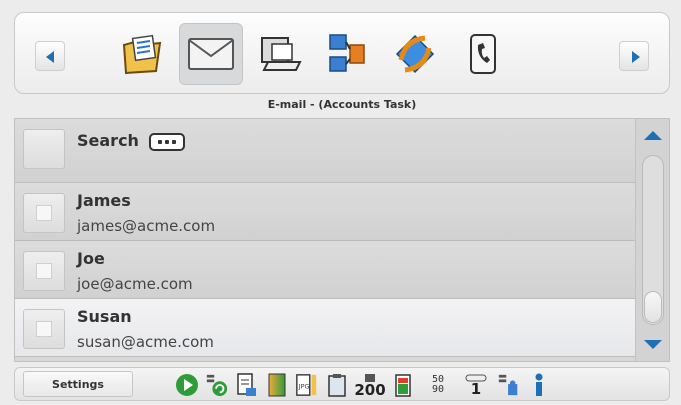  I want to click on storage-count: 200, so click(370, 389).